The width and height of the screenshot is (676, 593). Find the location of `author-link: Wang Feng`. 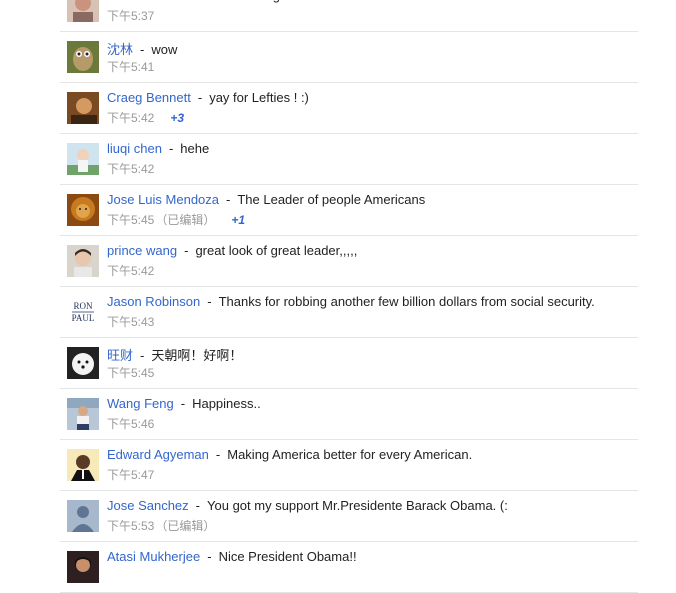

author-link: Wang Feng is located at coordinates (140, 403).